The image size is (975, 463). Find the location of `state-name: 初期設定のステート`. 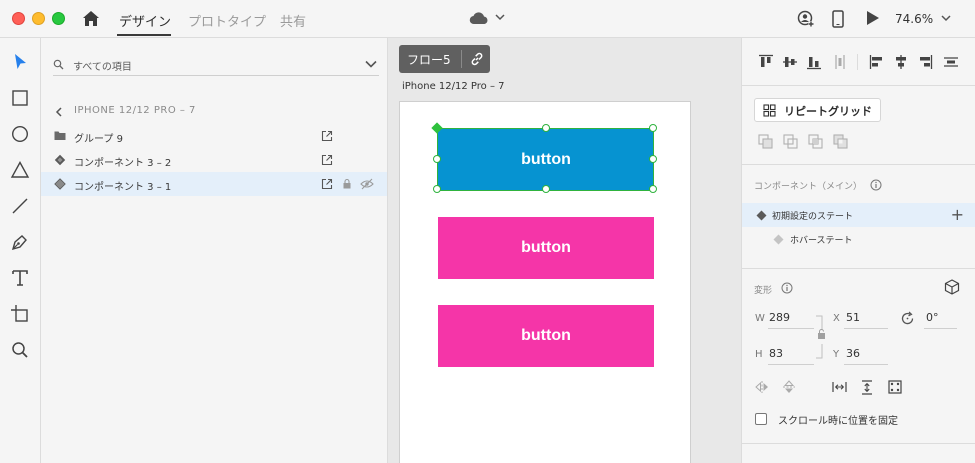

state-name: 初期設定のステート is located at coordinates (813, 217).